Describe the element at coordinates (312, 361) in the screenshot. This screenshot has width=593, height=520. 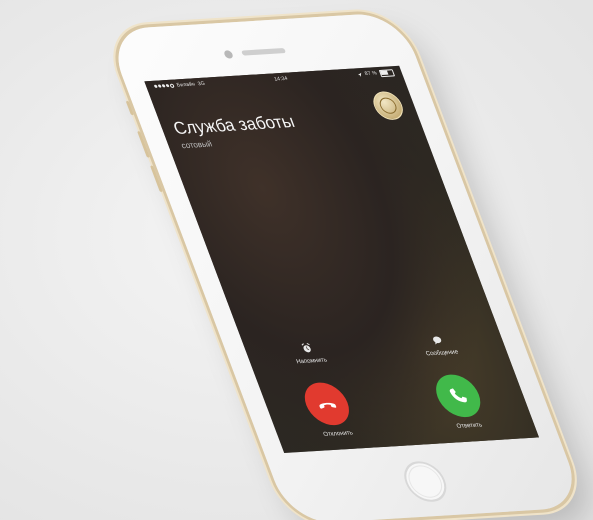
I see `remind-me-label: Напомнить` at that location.